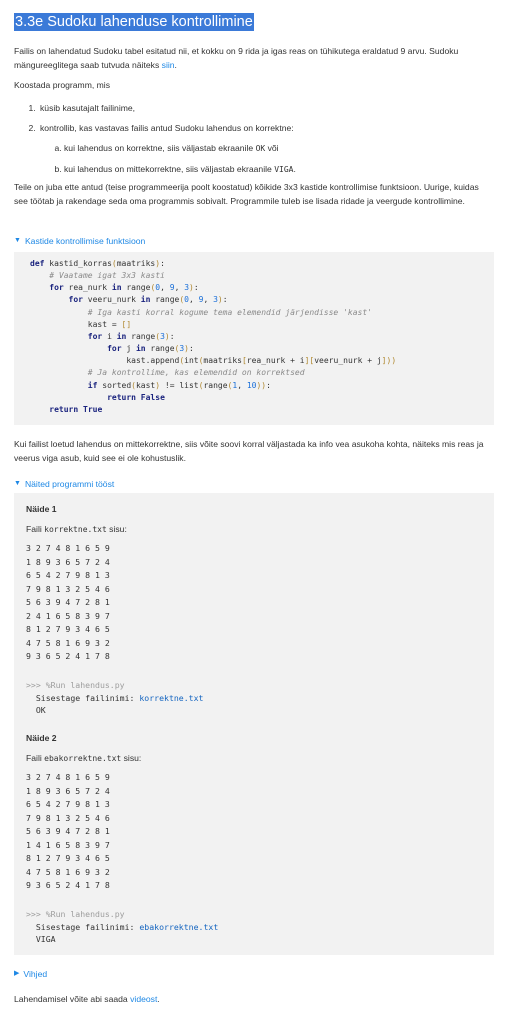  What do you see at coordinates (35, 974) in the screenshot?
I see `details-hints-summary: Vihjed` at bounding box center [35, 974].